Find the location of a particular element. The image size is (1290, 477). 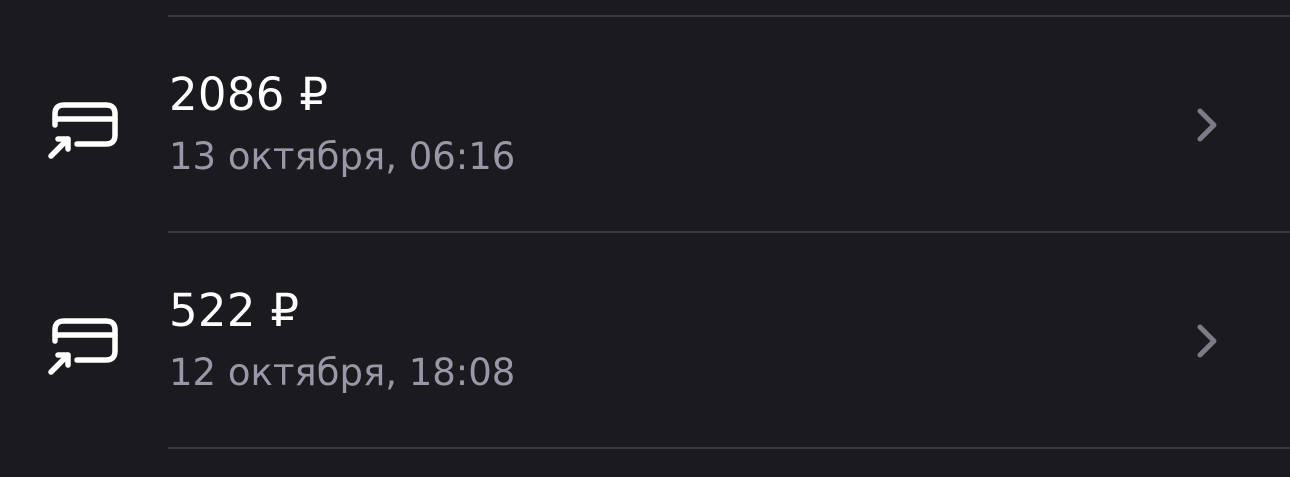

divider is located at coordinates (729, 448).